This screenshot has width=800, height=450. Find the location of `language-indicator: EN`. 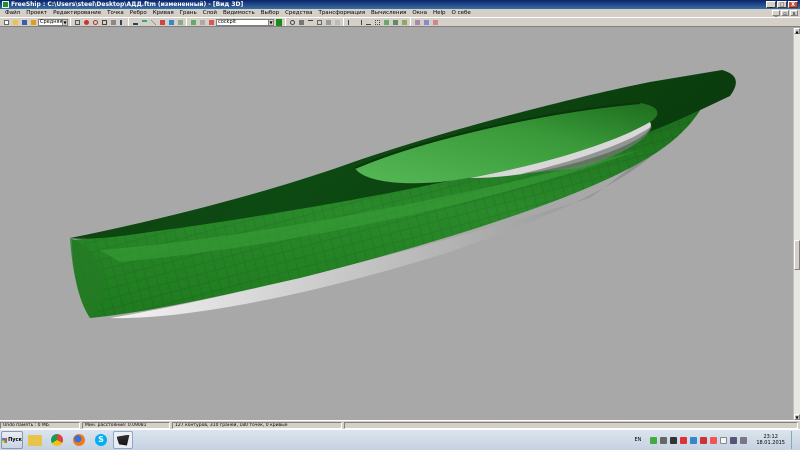

language-indicator: EN is located at coordinates (637, 440).